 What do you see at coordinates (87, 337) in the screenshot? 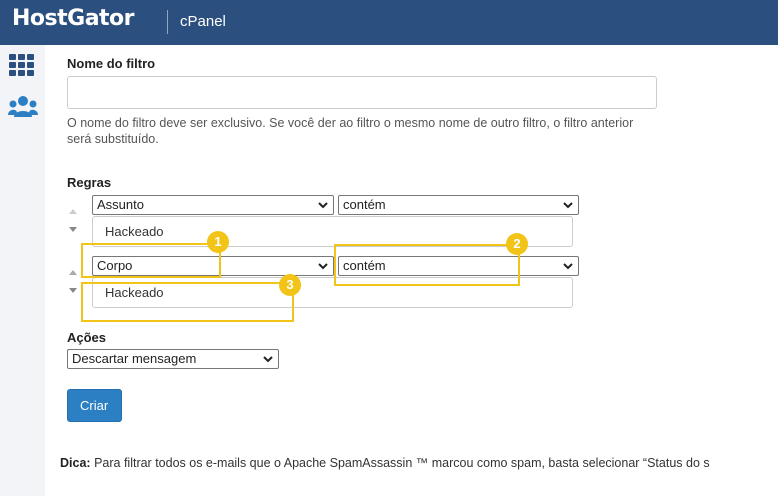
I see `actions-label: Ações` at bounding box center [87, 337].